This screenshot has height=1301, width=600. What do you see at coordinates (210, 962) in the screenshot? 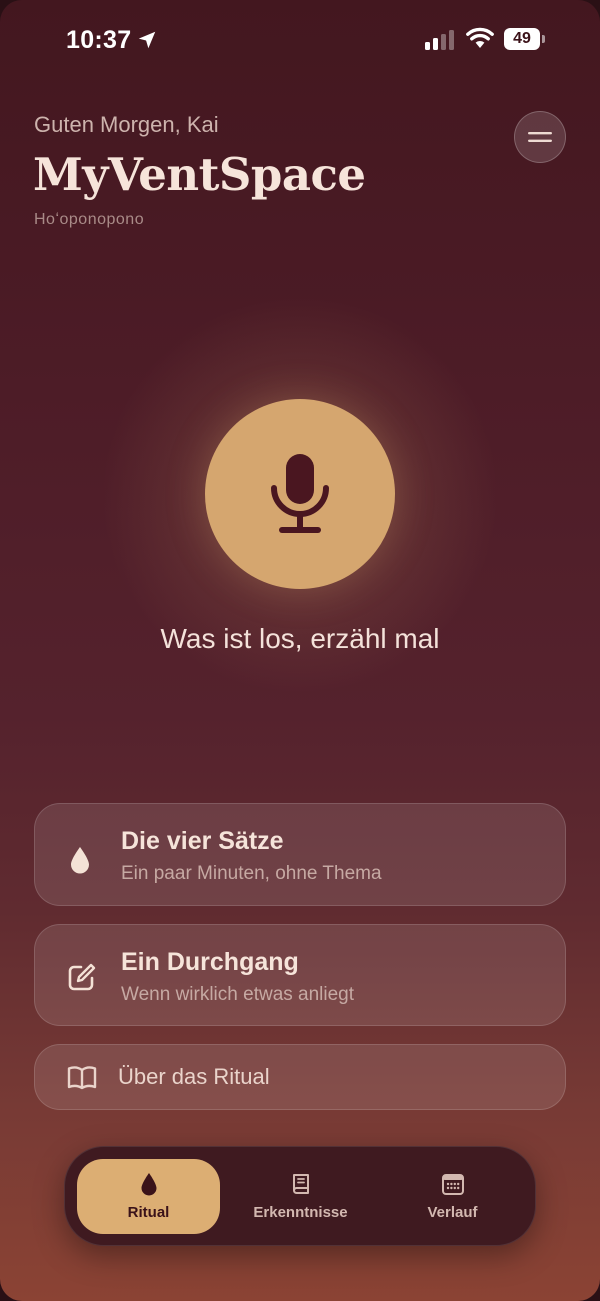
I see `card-title: Ein Durchgang` at bounding box center [210, 962].